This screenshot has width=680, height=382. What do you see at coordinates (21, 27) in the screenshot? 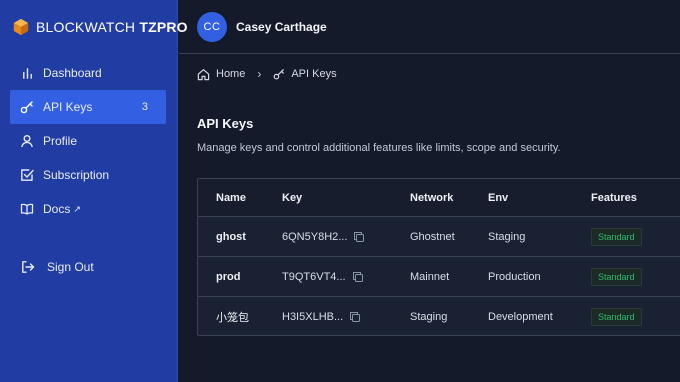
I see `cube-logo-icon` at bounding box center [21, 27].